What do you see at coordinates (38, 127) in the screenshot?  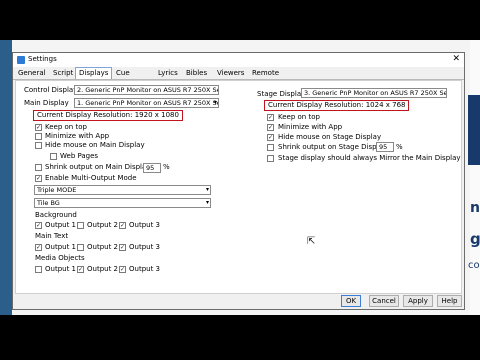 I see `keep-on-top-checkbox` at bounding box center [38, 127].